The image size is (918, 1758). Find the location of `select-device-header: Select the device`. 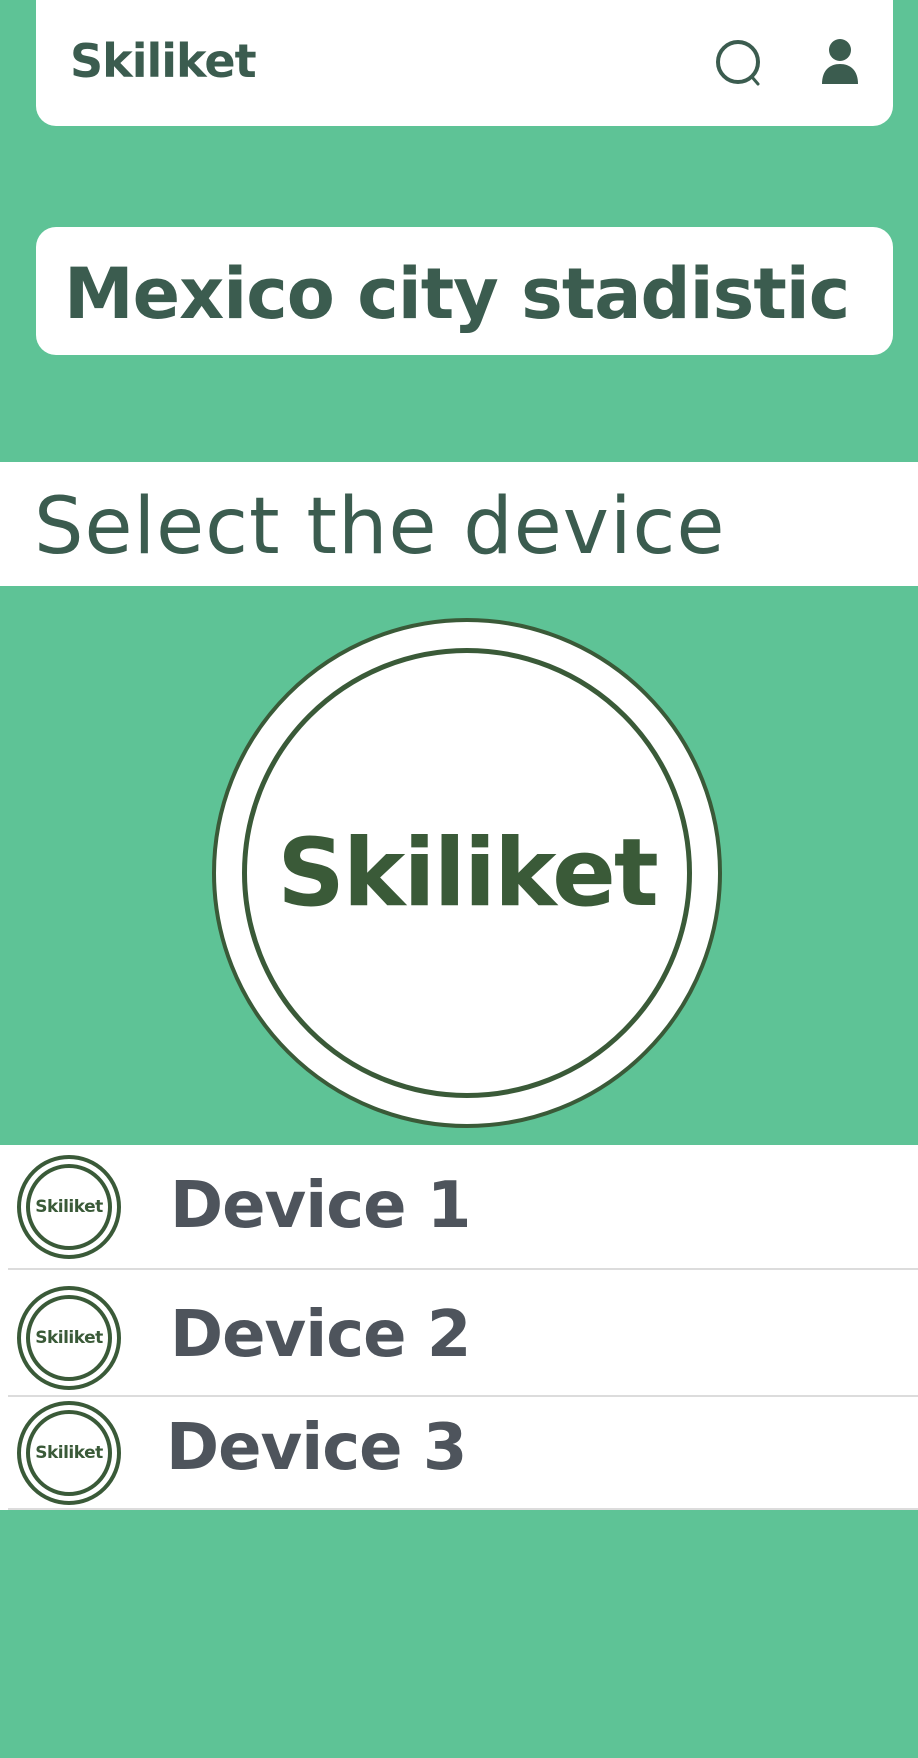

select-device-header: Select the device is located at coordinates (459, 524).